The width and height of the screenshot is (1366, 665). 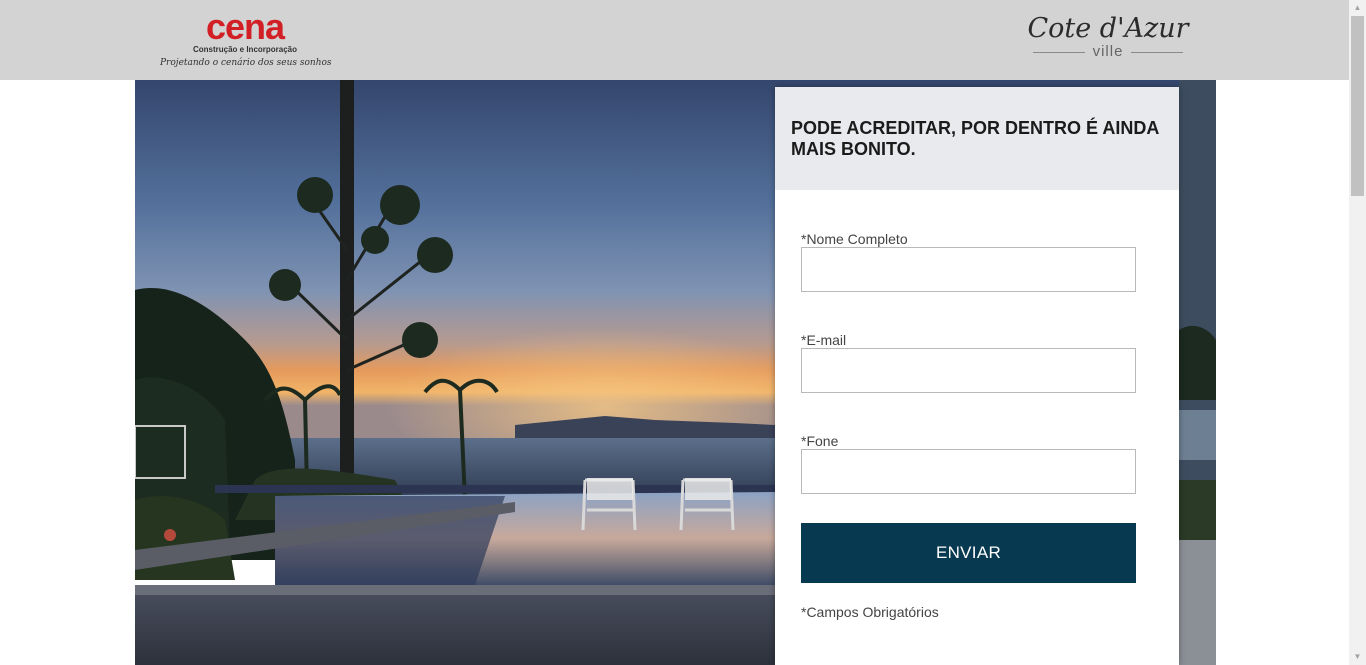 I want to click on submit-button: ENVIAR, so click(x=968, y=553).